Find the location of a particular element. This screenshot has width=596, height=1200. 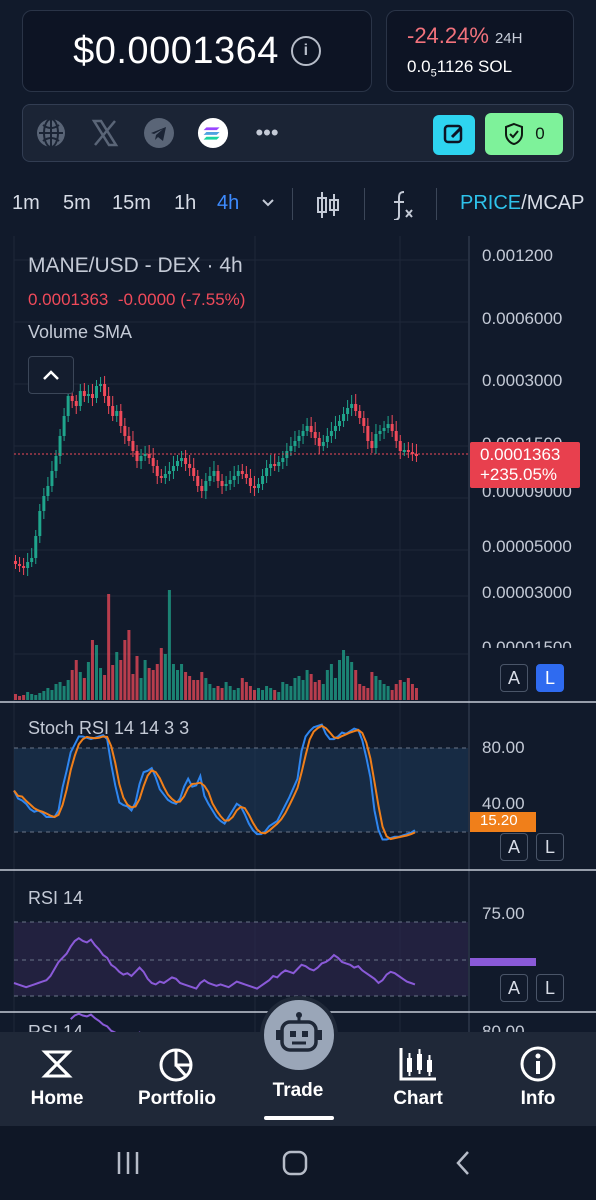

nav-trade is located at coordinates (299, 1035).